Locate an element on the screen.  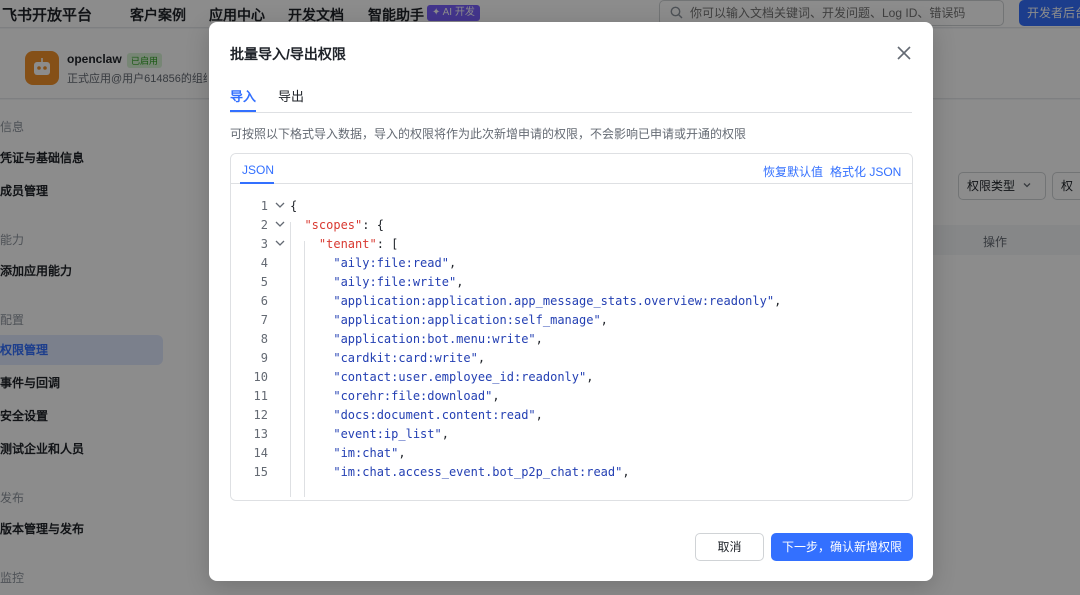
line-number: 8 is located at coordinates (264, 339).